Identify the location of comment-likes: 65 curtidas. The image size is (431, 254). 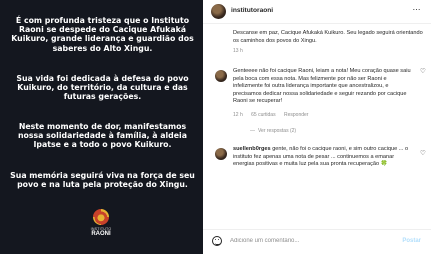
(263, 115).